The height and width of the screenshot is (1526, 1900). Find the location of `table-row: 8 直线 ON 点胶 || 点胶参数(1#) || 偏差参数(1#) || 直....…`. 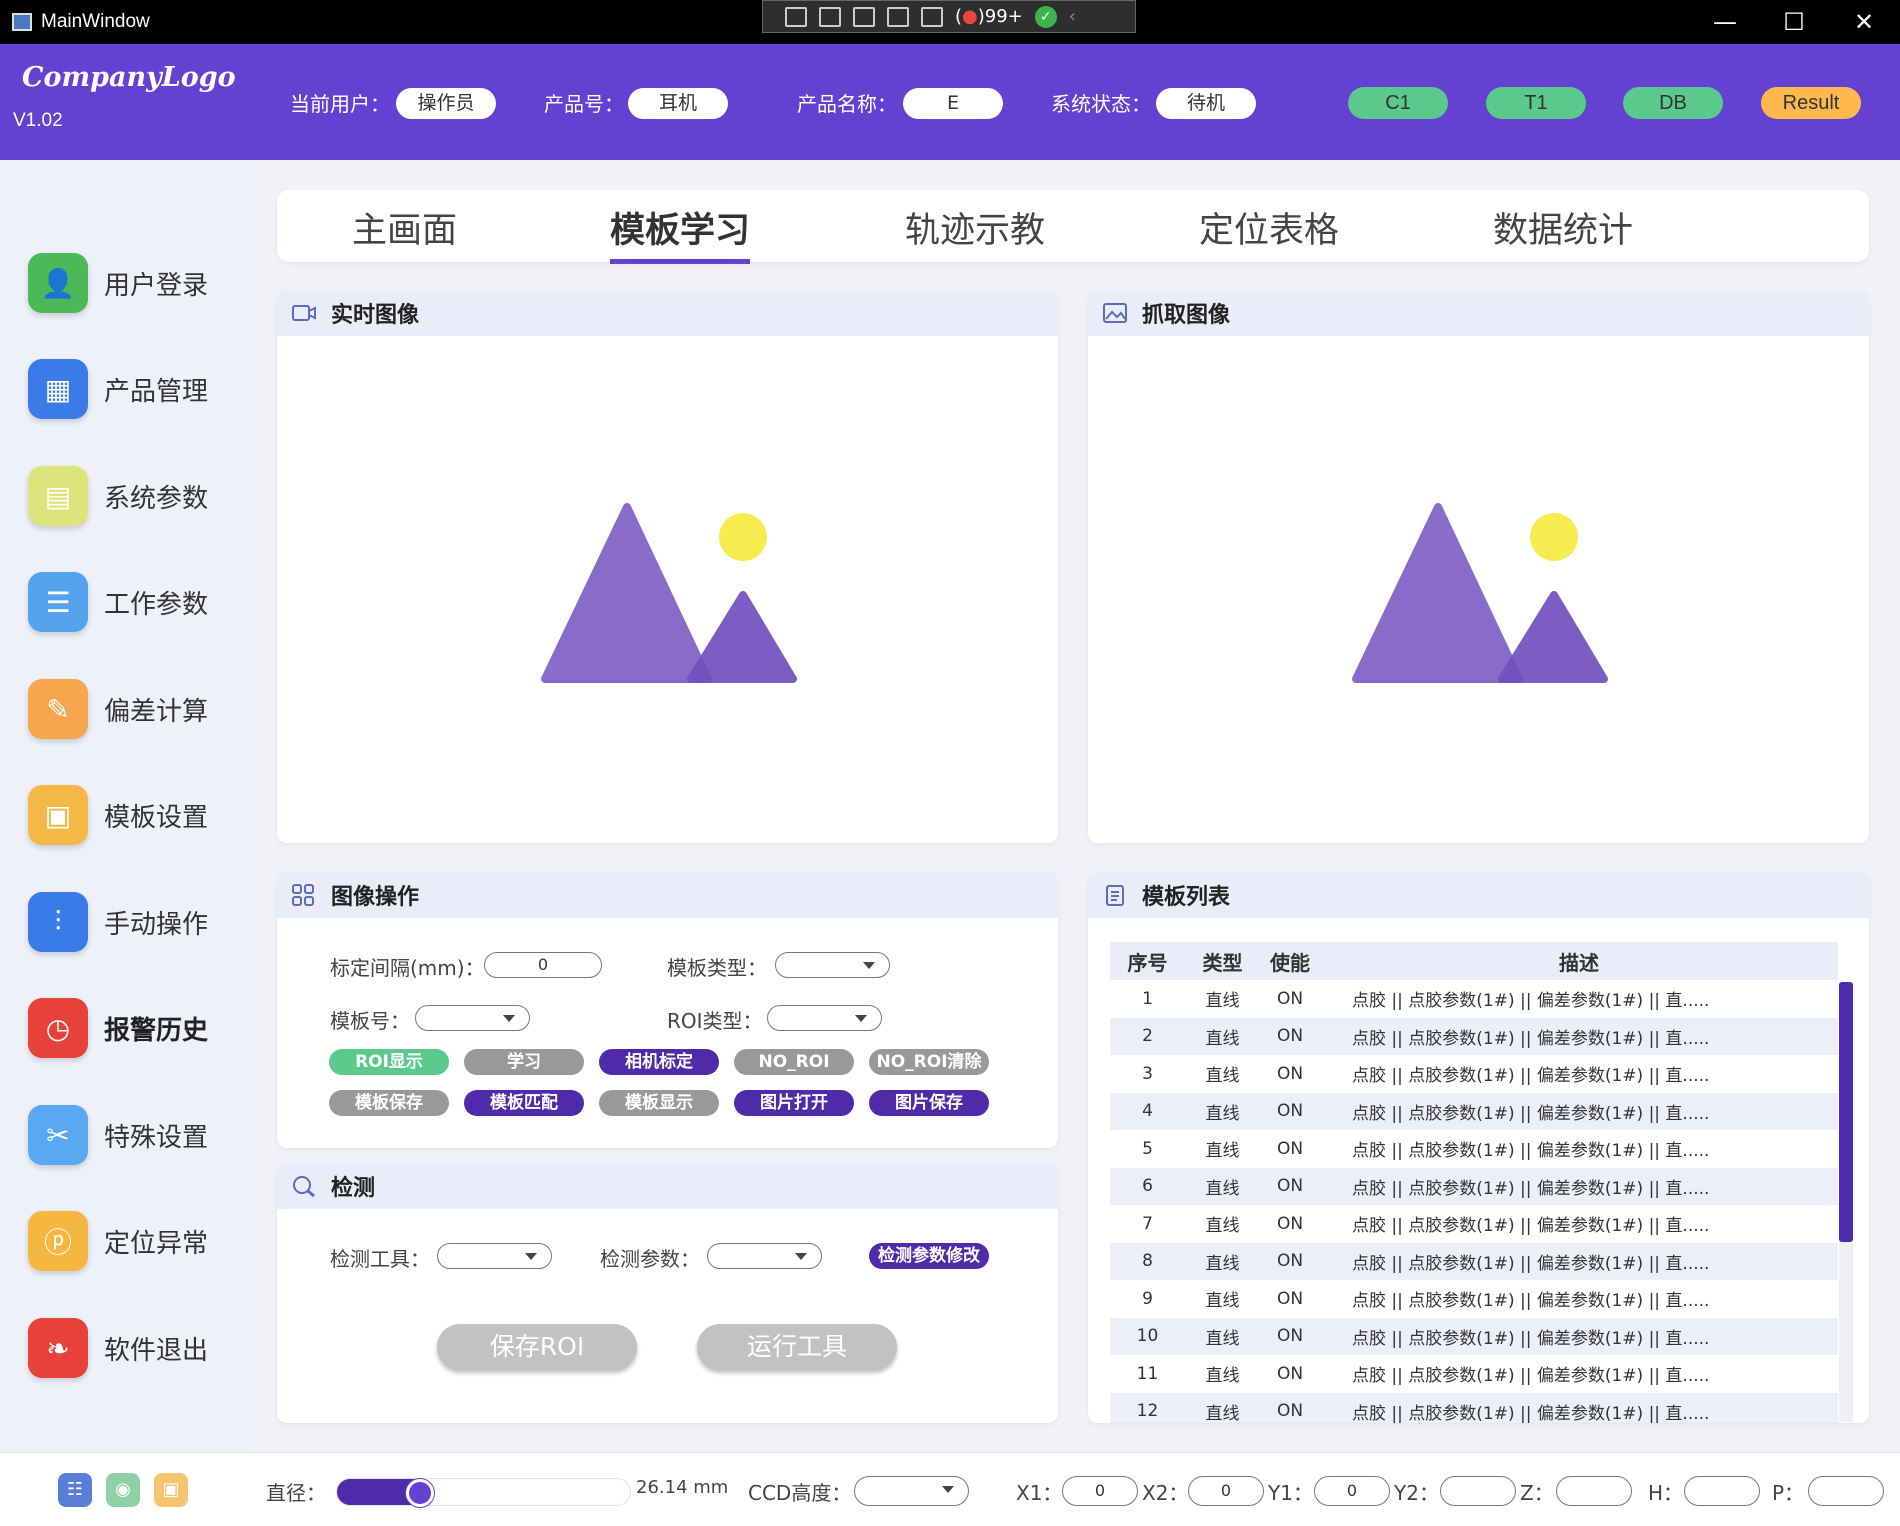

table-row: 8 直线 ON 点胶 || 点胶参数(1#) || 偏差参数(1#) || 直....… is located at coordinates (1474, 1261).